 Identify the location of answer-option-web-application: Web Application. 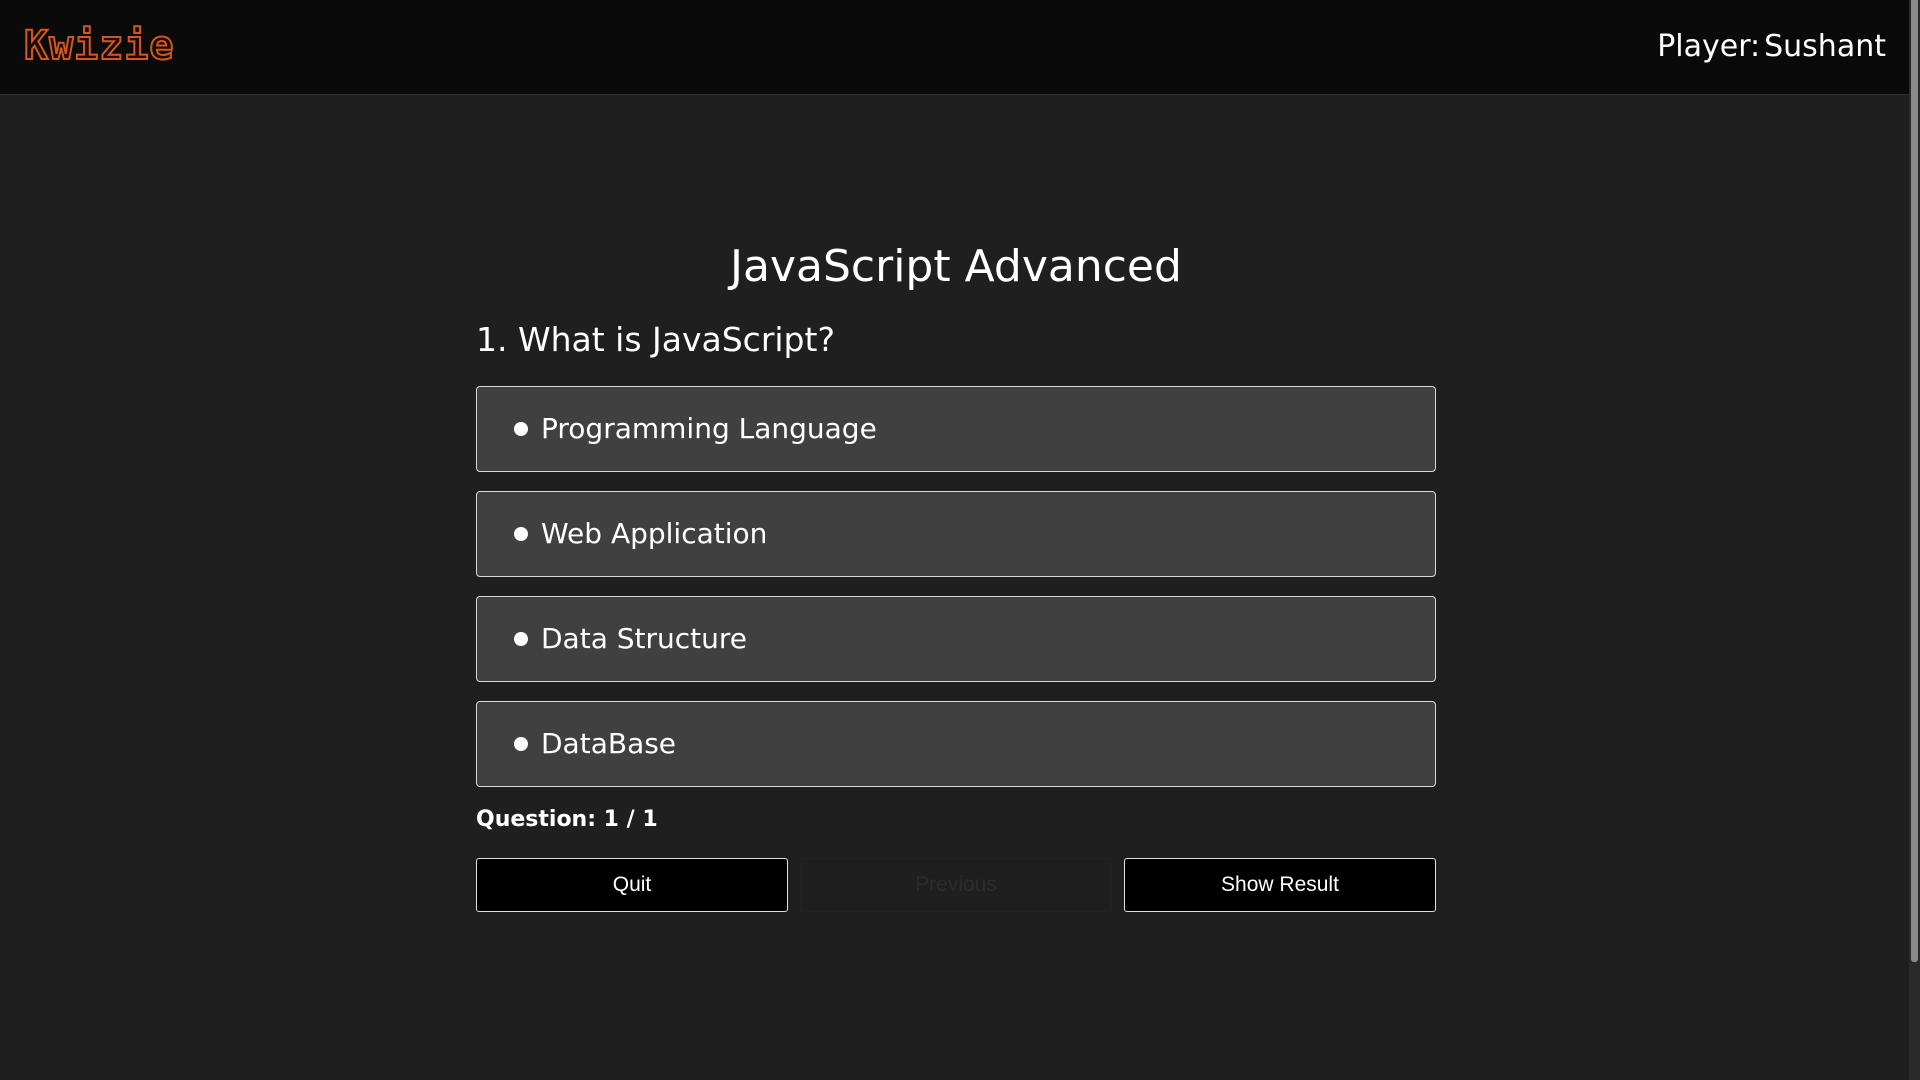
(956, 534).